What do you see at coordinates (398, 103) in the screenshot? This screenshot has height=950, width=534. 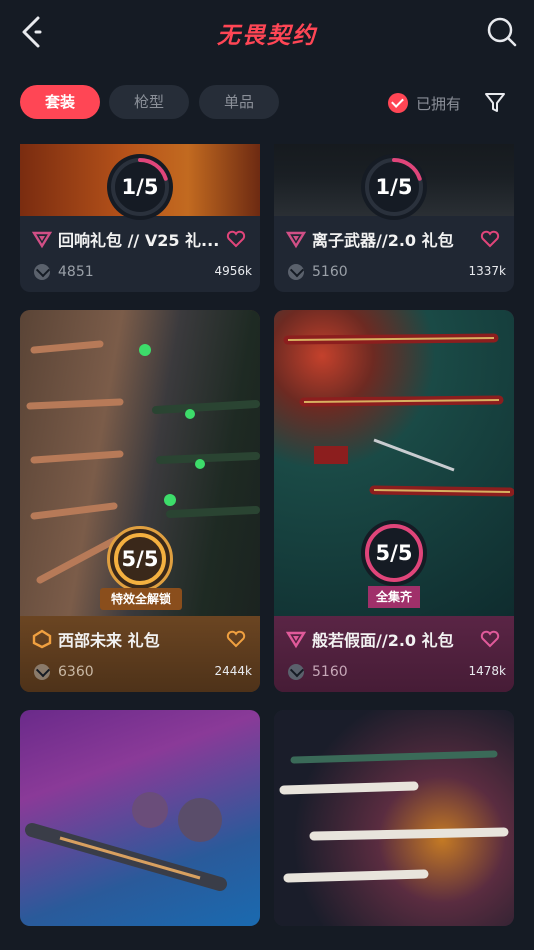 I see `checkbox-icon` at bounding box center [398, 103].